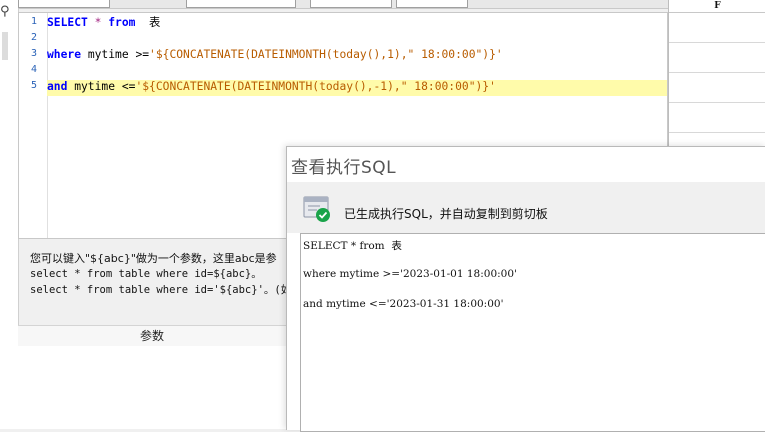 The height and width of the screenshot is (432, 765). I want to click on sql-output-line: SELECT * from 表, so click(352, 246).